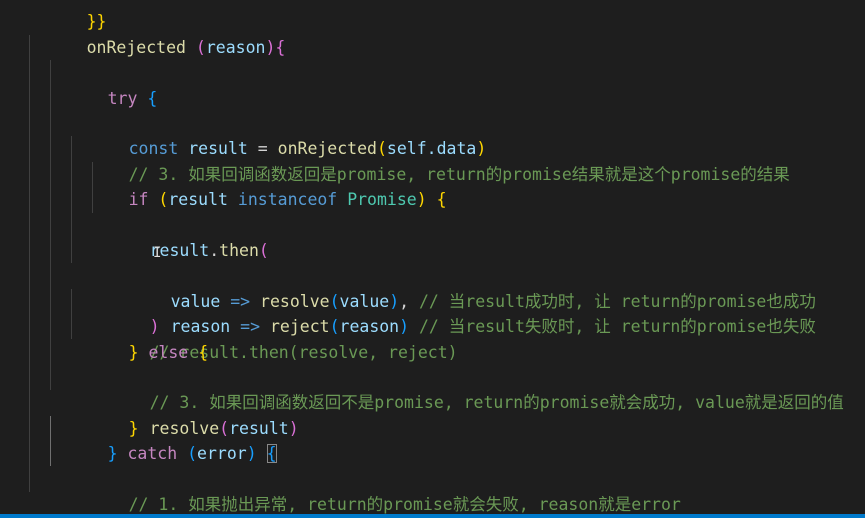 The height and width of the screenshot is (518, 865). Describe the element at coordinates (432, 71) in the screenshot. I see `code-line-2: try {` at that location.